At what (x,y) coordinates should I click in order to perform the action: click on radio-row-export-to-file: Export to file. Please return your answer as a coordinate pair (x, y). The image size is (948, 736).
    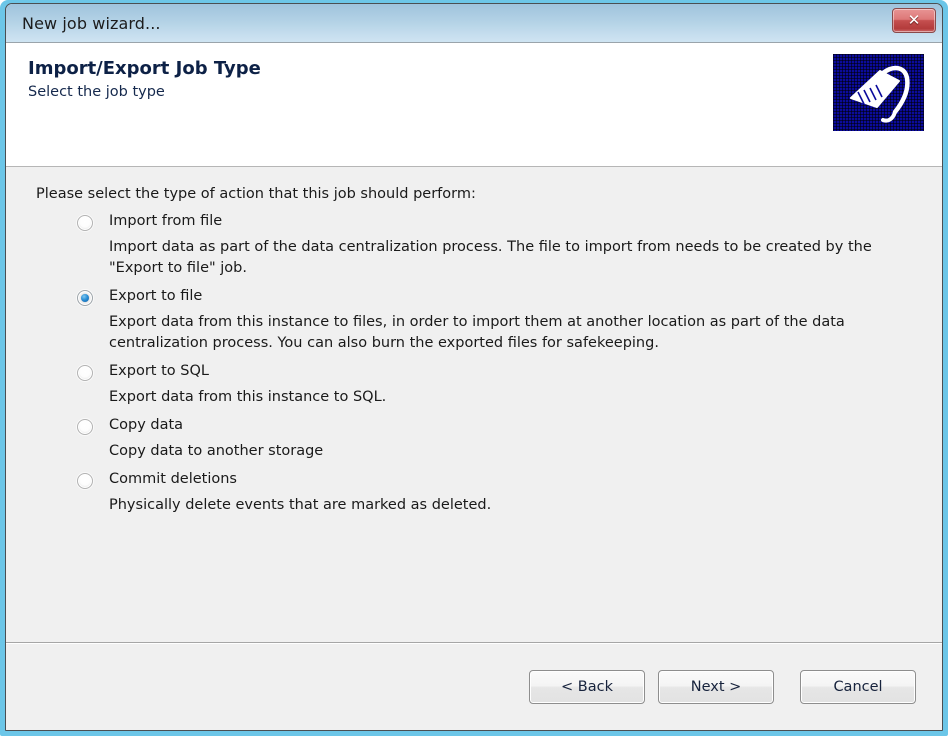
    Looking at the image, I should click on (474, 297).